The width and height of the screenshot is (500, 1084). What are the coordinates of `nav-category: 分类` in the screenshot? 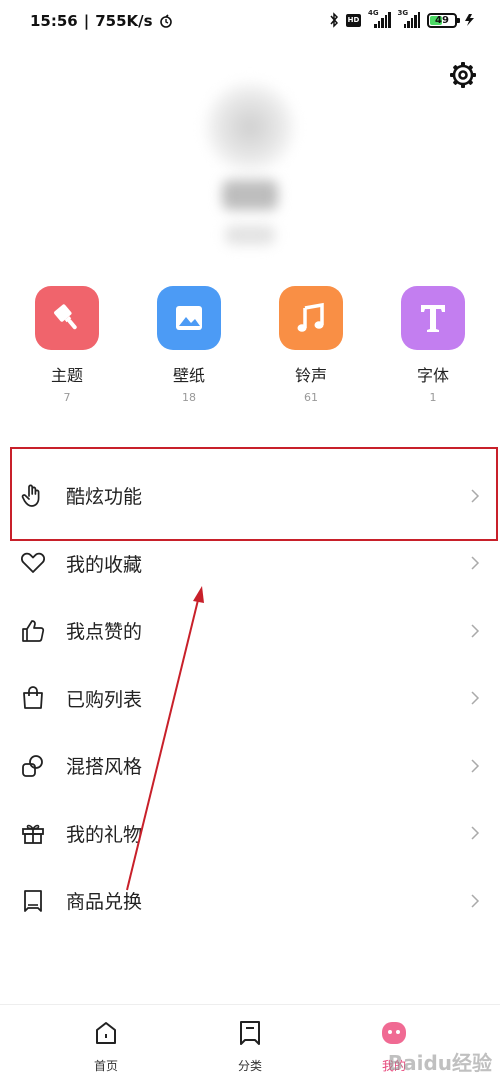 It's located at (250, 1046).